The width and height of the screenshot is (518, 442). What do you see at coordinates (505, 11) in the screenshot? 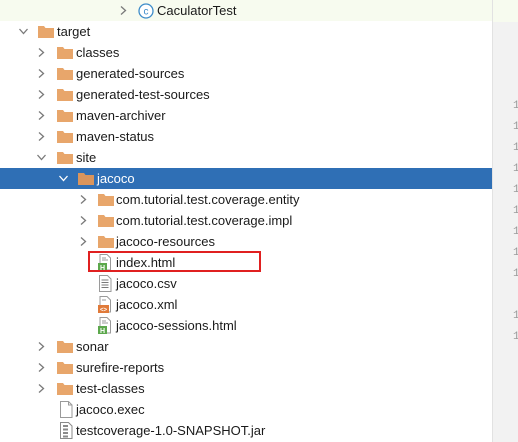
I see `editor-gutter-top` at bounding box center [505, 11].